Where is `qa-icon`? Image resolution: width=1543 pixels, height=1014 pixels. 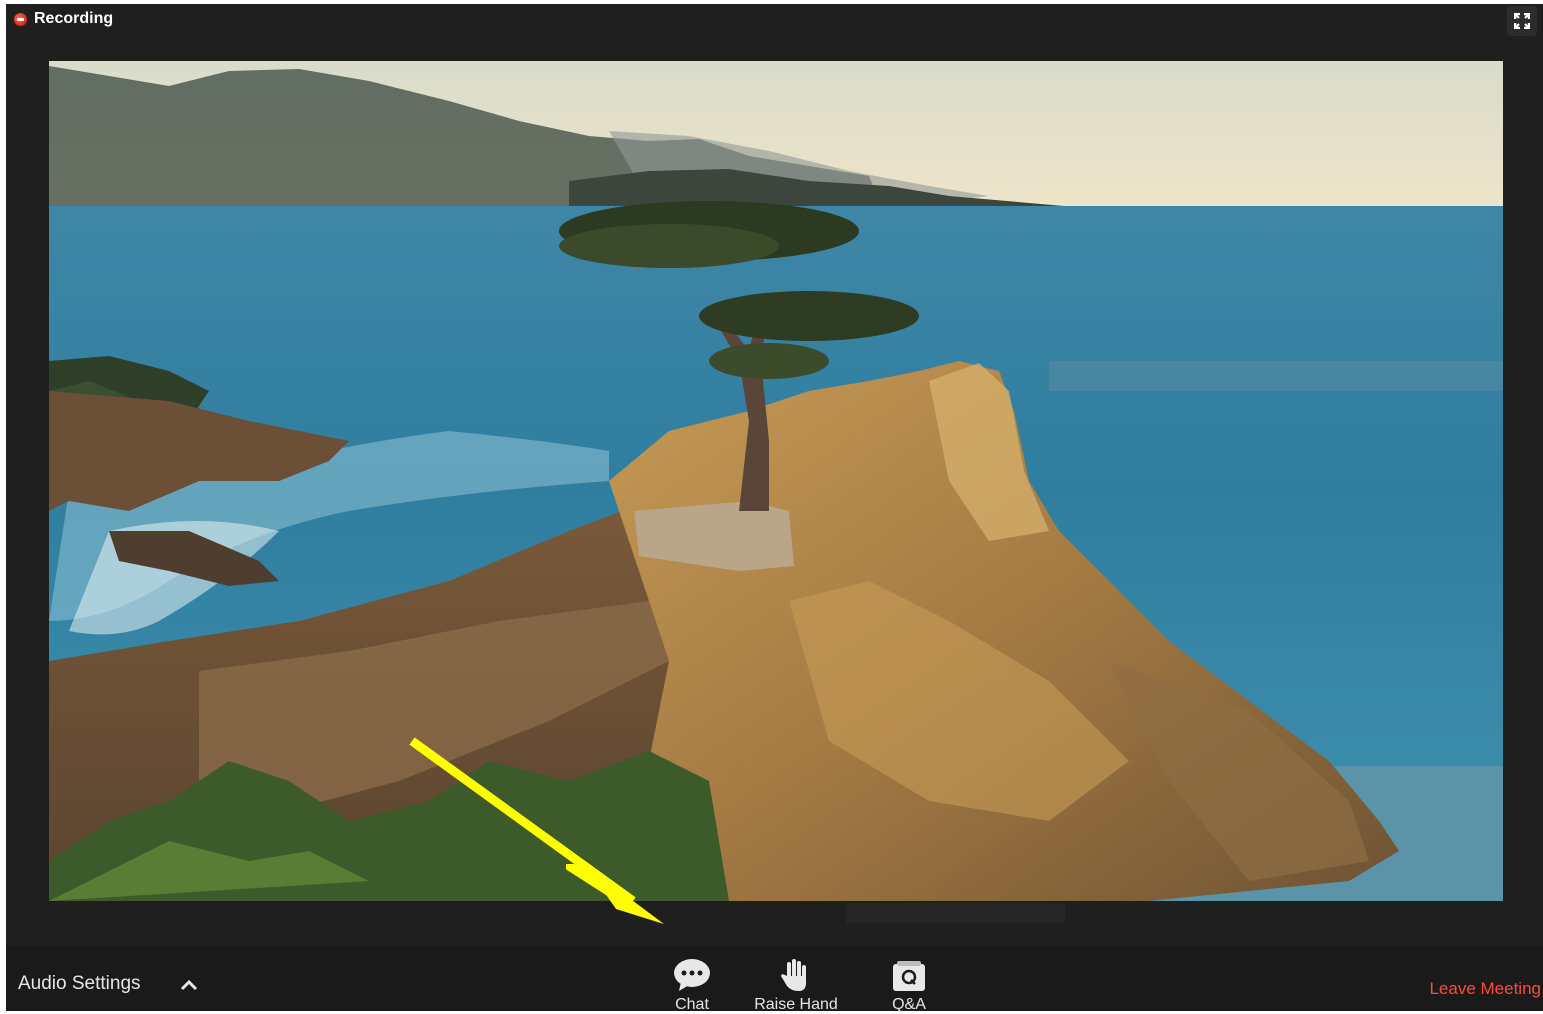 qa-icon is located at coordinates (909, 976).